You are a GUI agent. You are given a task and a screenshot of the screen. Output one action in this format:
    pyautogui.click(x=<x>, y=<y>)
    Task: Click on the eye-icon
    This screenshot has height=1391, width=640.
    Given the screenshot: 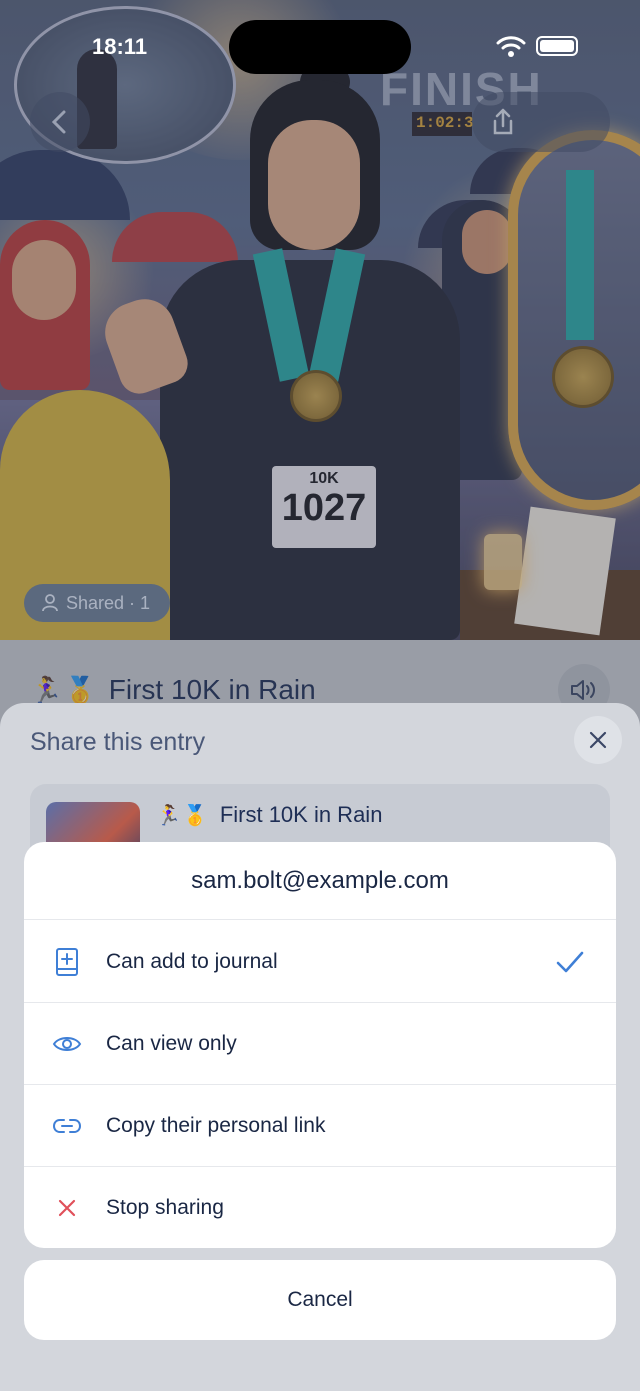 What is the action you would take?
    pyautogui.click(x=67, y=1043)
    